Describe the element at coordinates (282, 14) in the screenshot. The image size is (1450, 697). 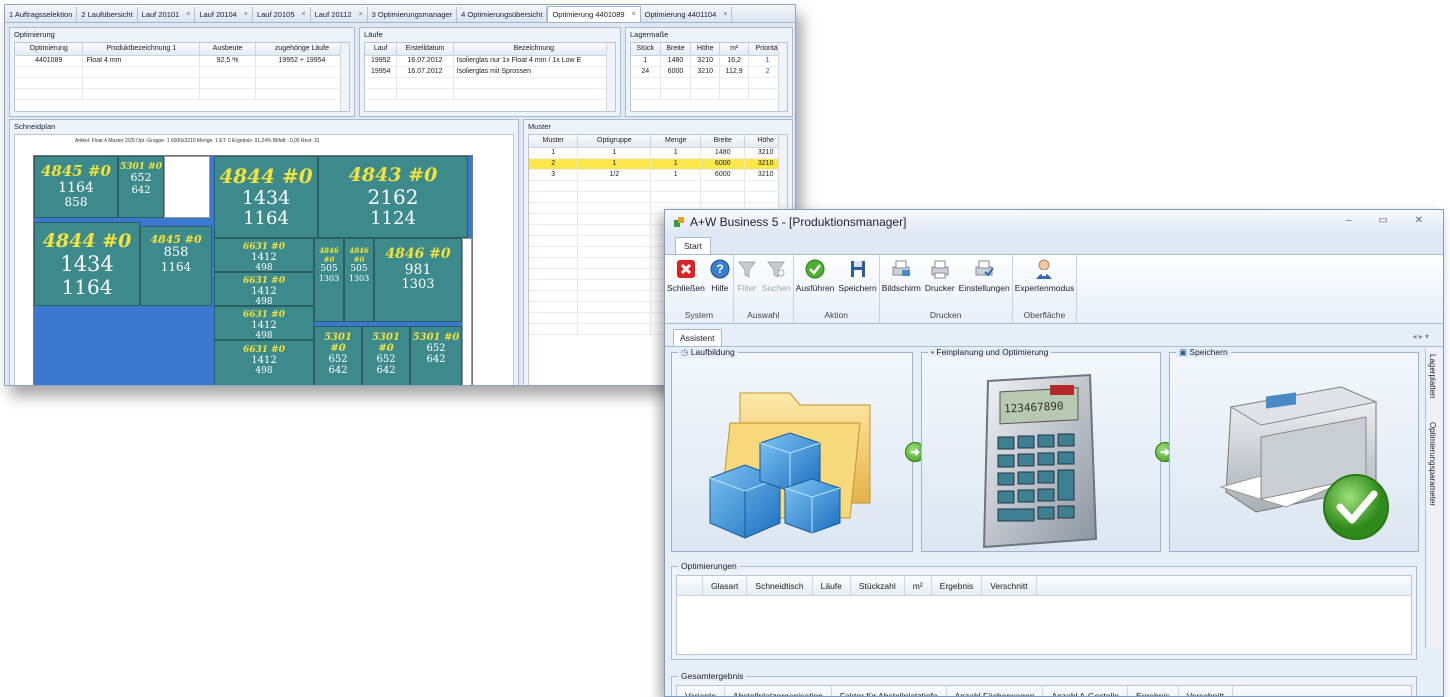
I see `document-tab-5: Lauf 20105 ×` at that location.